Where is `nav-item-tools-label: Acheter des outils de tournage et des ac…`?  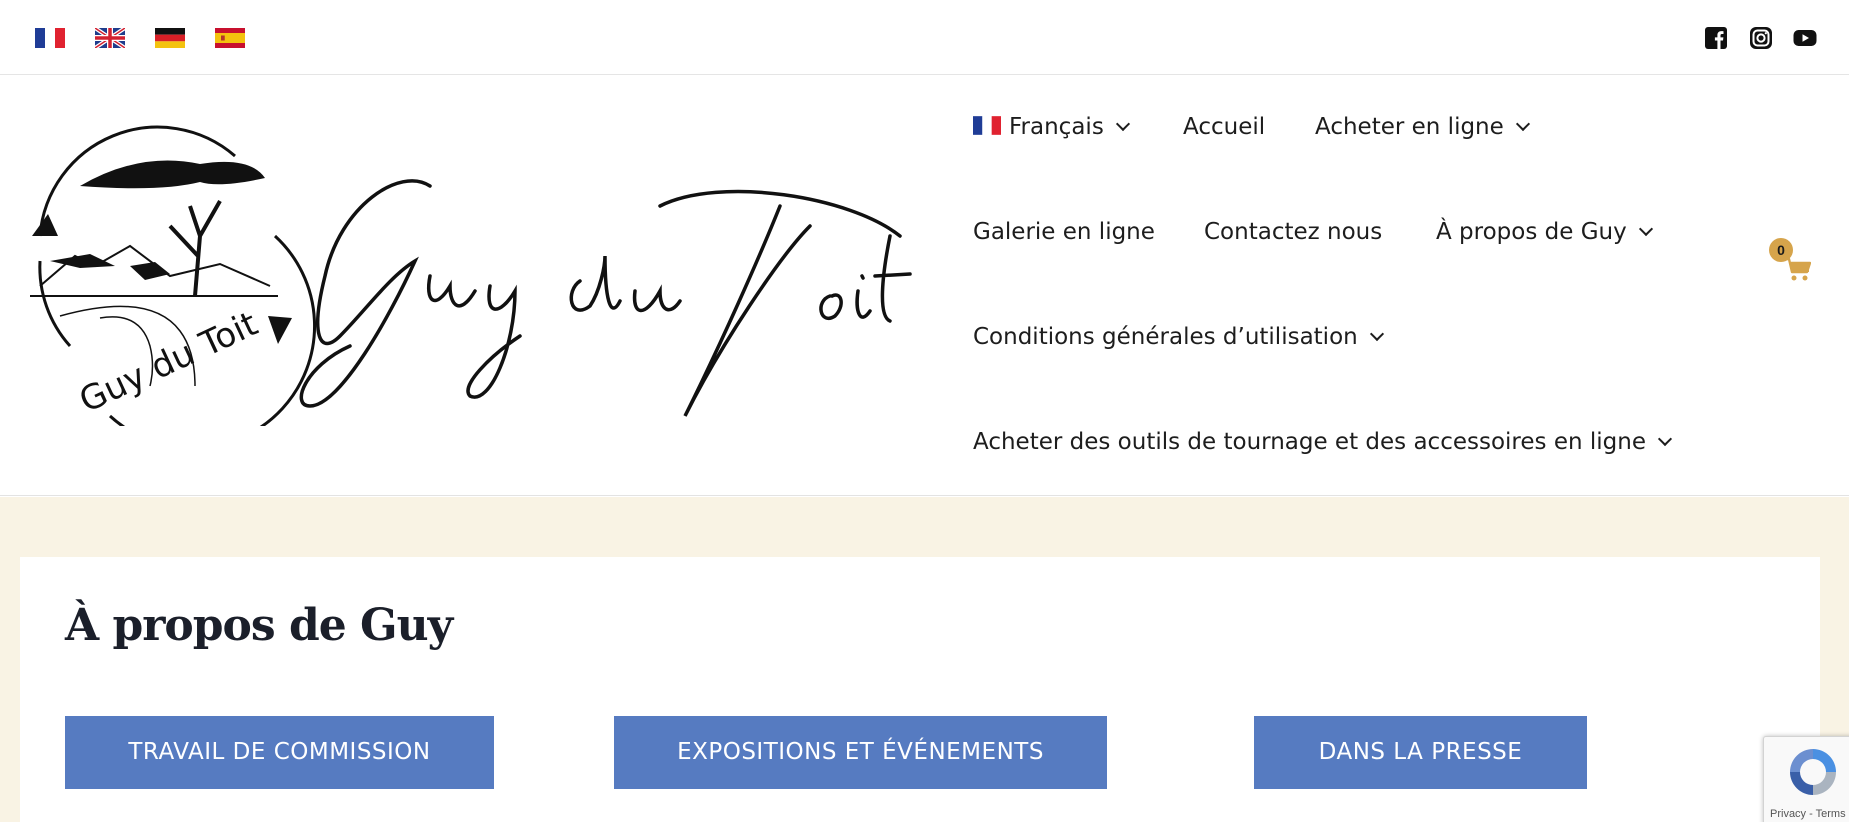
nav-item-tools-label: Acheter des outils de tournage et des ac… is located at coordinates (1309, 442).